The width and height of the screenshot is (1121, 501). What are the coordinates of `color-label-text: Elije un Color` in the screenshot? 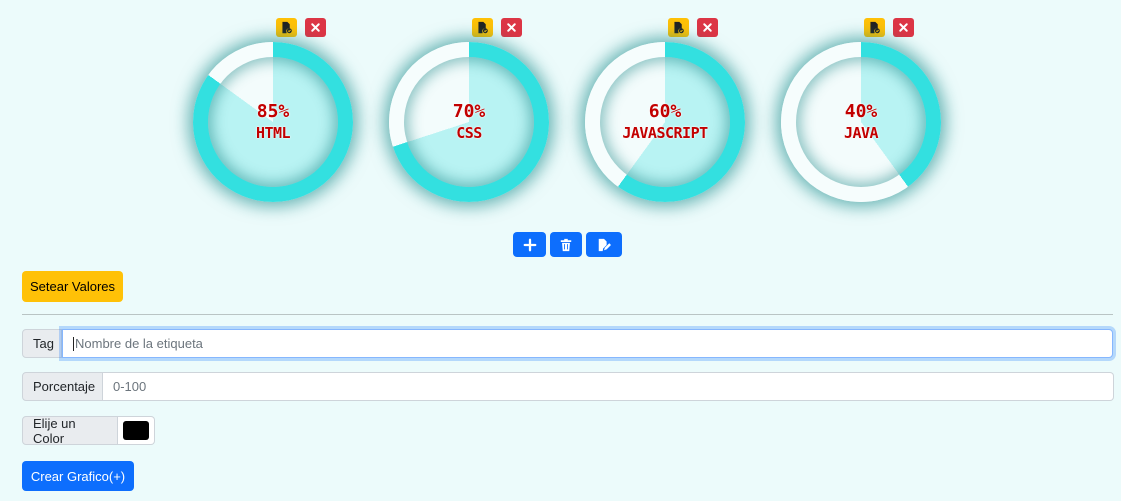 It's located at (54, 430).